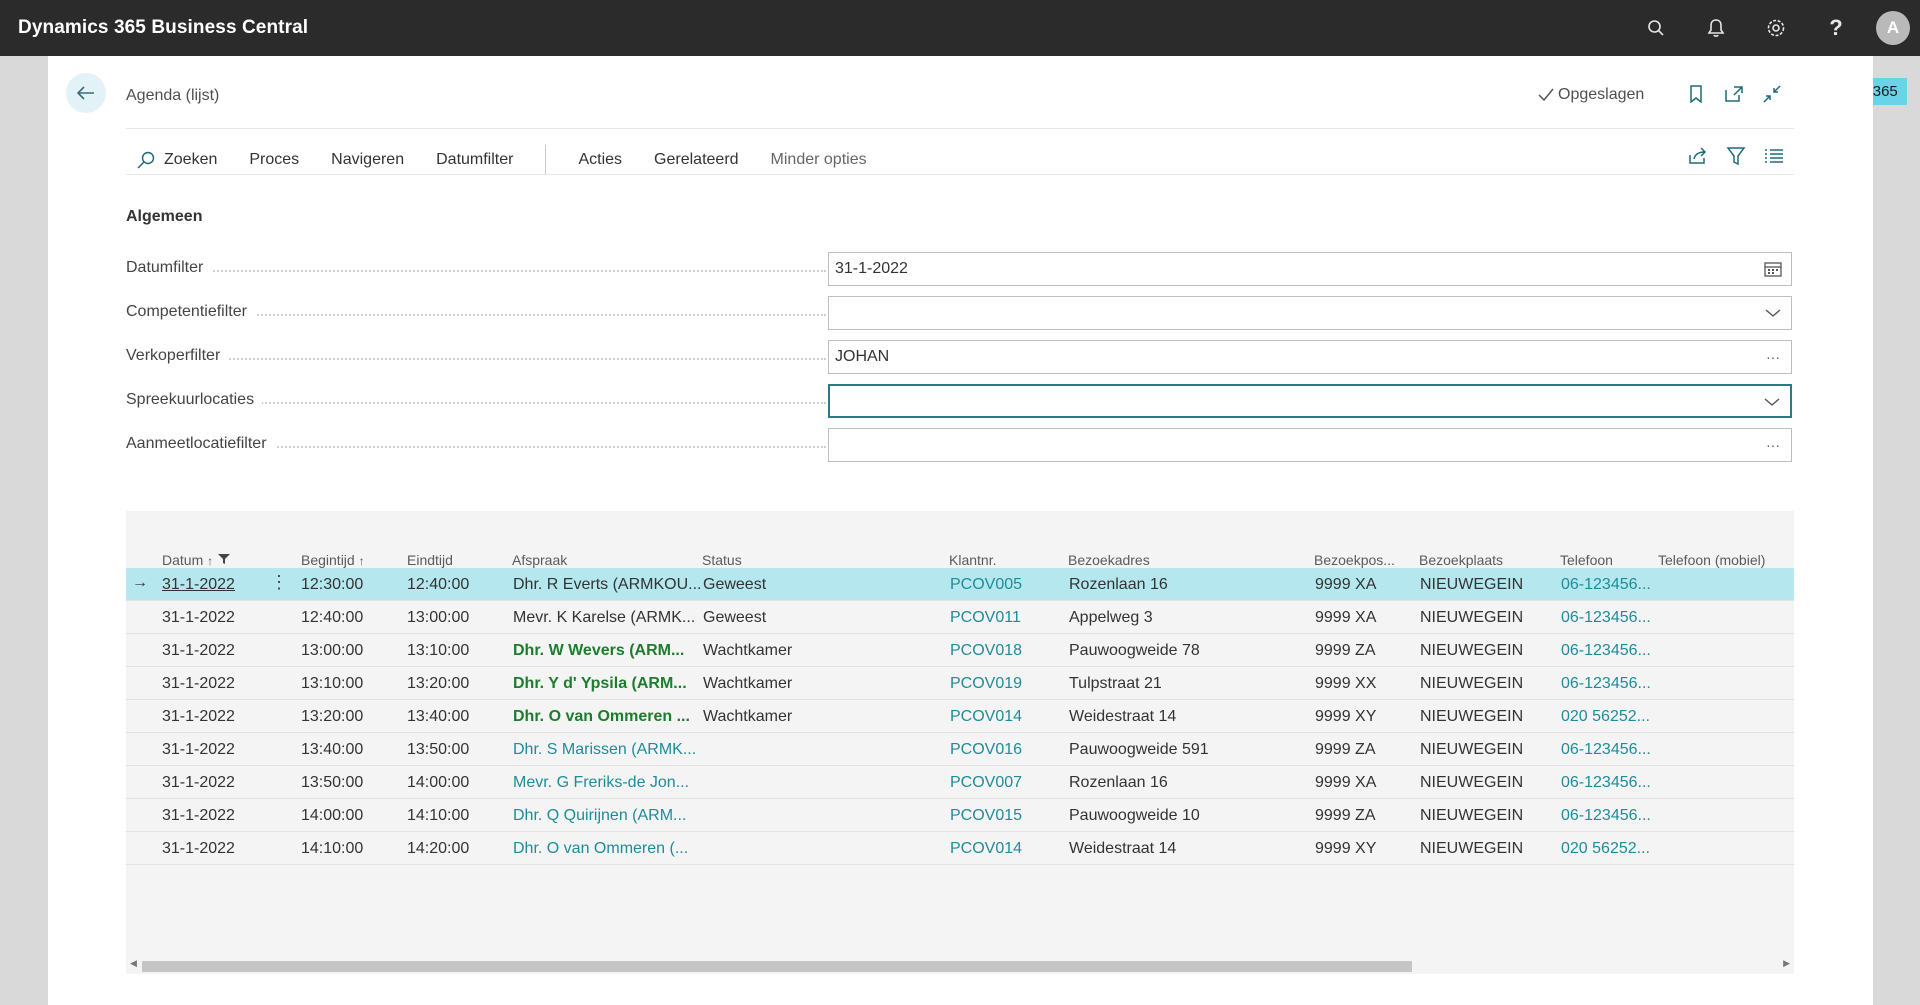  I want to click on cell-visit-postcode: 9999 XA, so click(1346, 584).